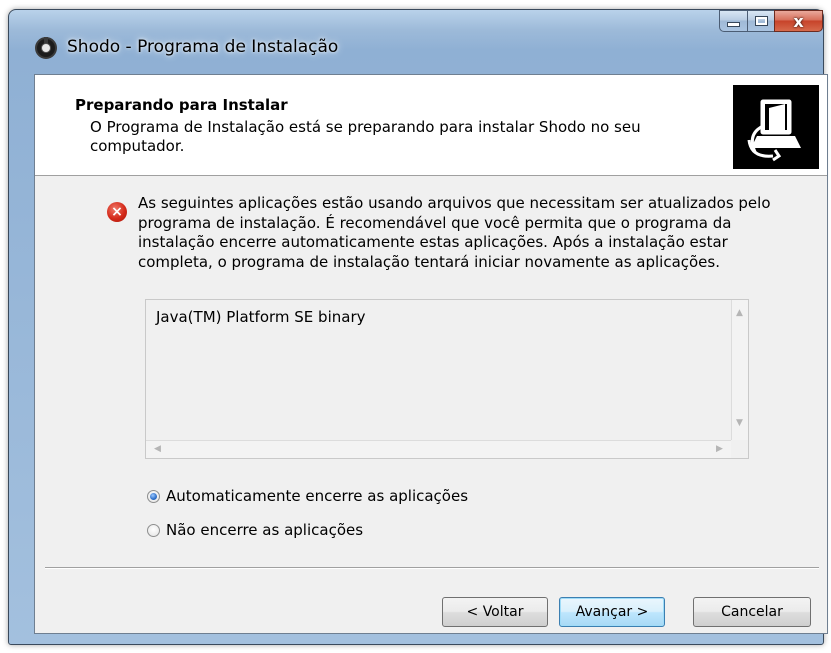 This screenshot has width=831, height=653. I want to click on close-button: x, so click(798, 21).